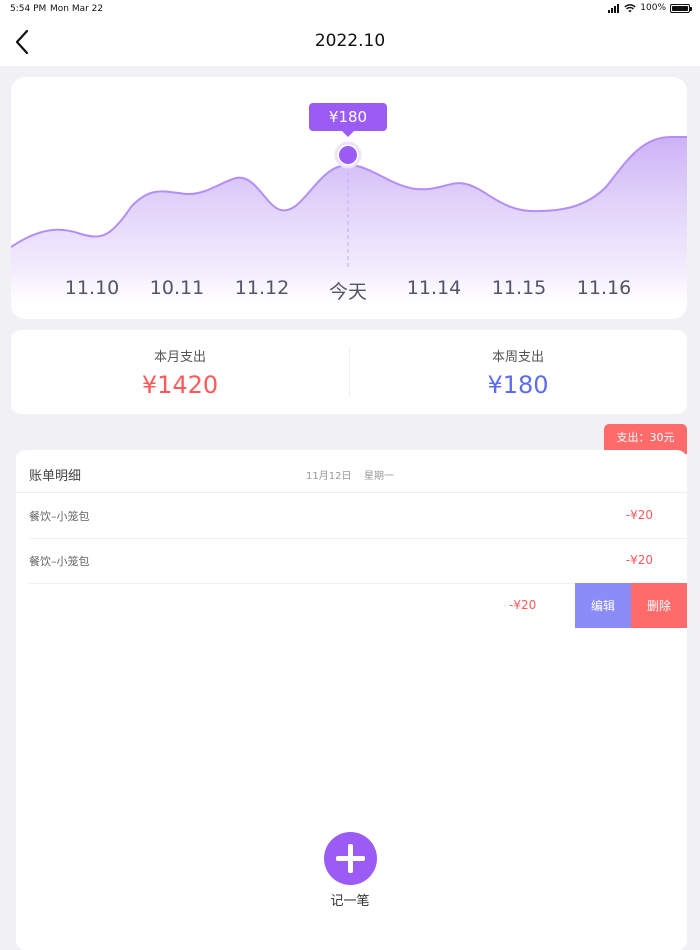 The image size is (700, 950). Describe the element at coordinates (77, 9) in the screenshot. I see `status-date: Mon Mar 22` at that location.